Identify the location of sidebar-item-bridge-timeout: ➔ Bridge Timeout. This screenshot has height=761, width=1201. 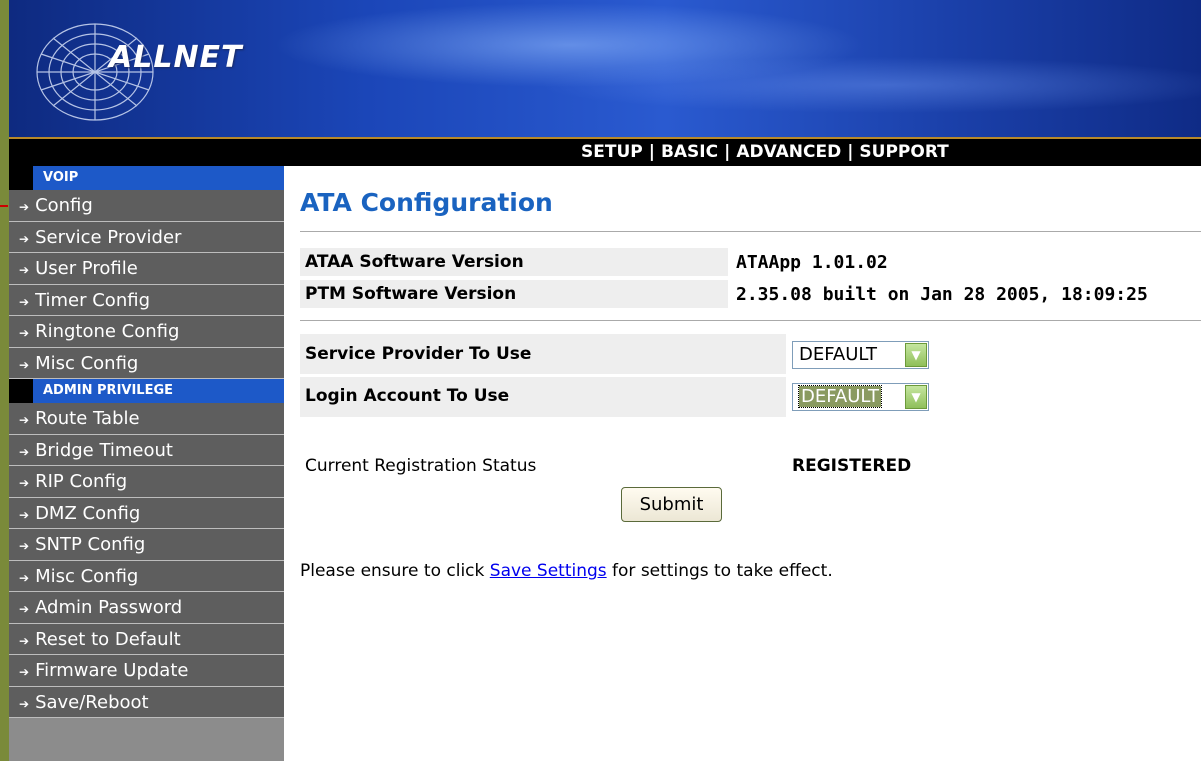
(146, 450).